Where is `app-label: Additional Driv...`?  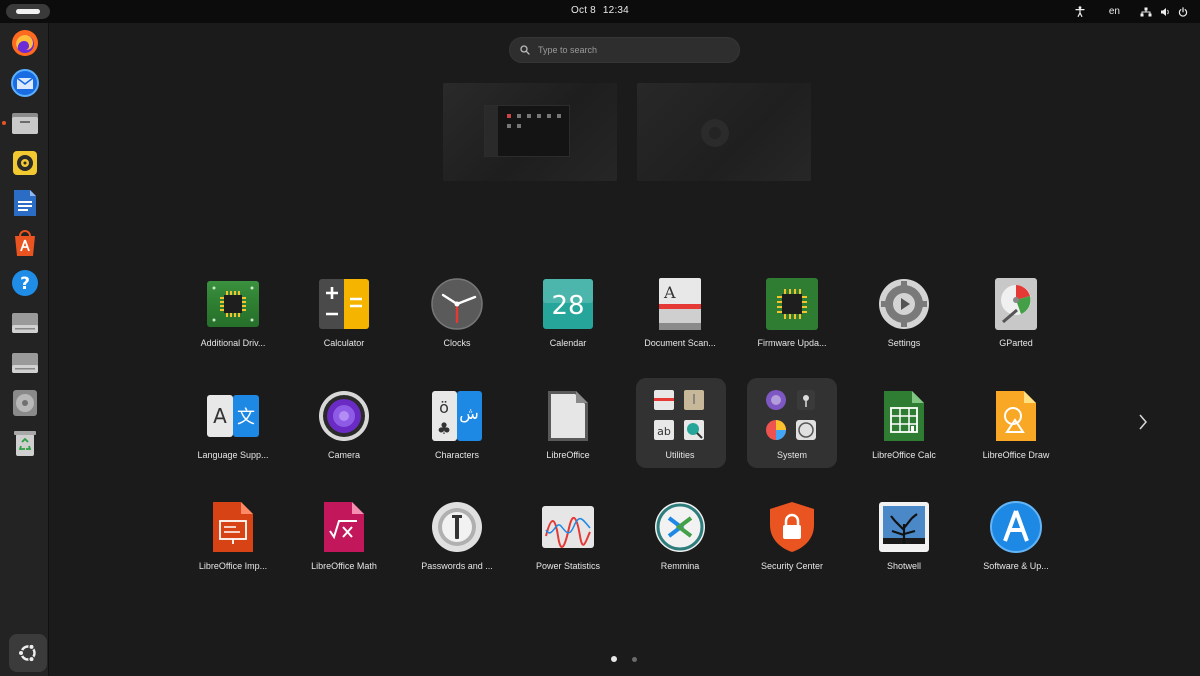 app-label: Additional Driv... is located at coordinates (233, 343).